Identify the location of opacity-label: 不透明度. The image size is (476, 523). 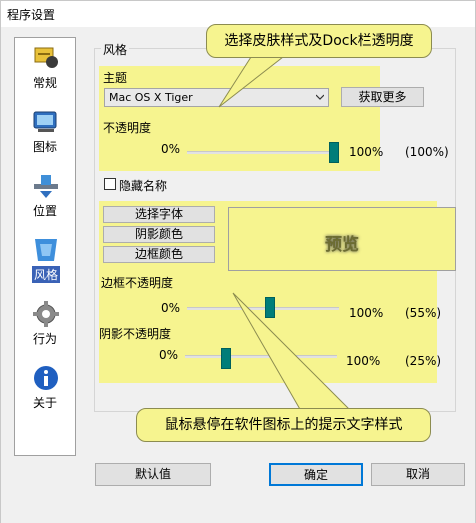
(127, 128).